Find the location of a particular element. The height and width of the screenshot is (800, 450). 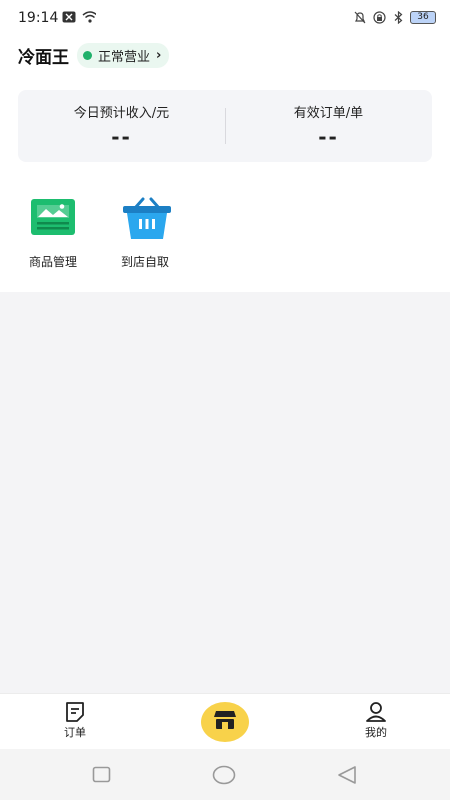

status-bar: 19:14 36 is located at coordinates (225, 18).